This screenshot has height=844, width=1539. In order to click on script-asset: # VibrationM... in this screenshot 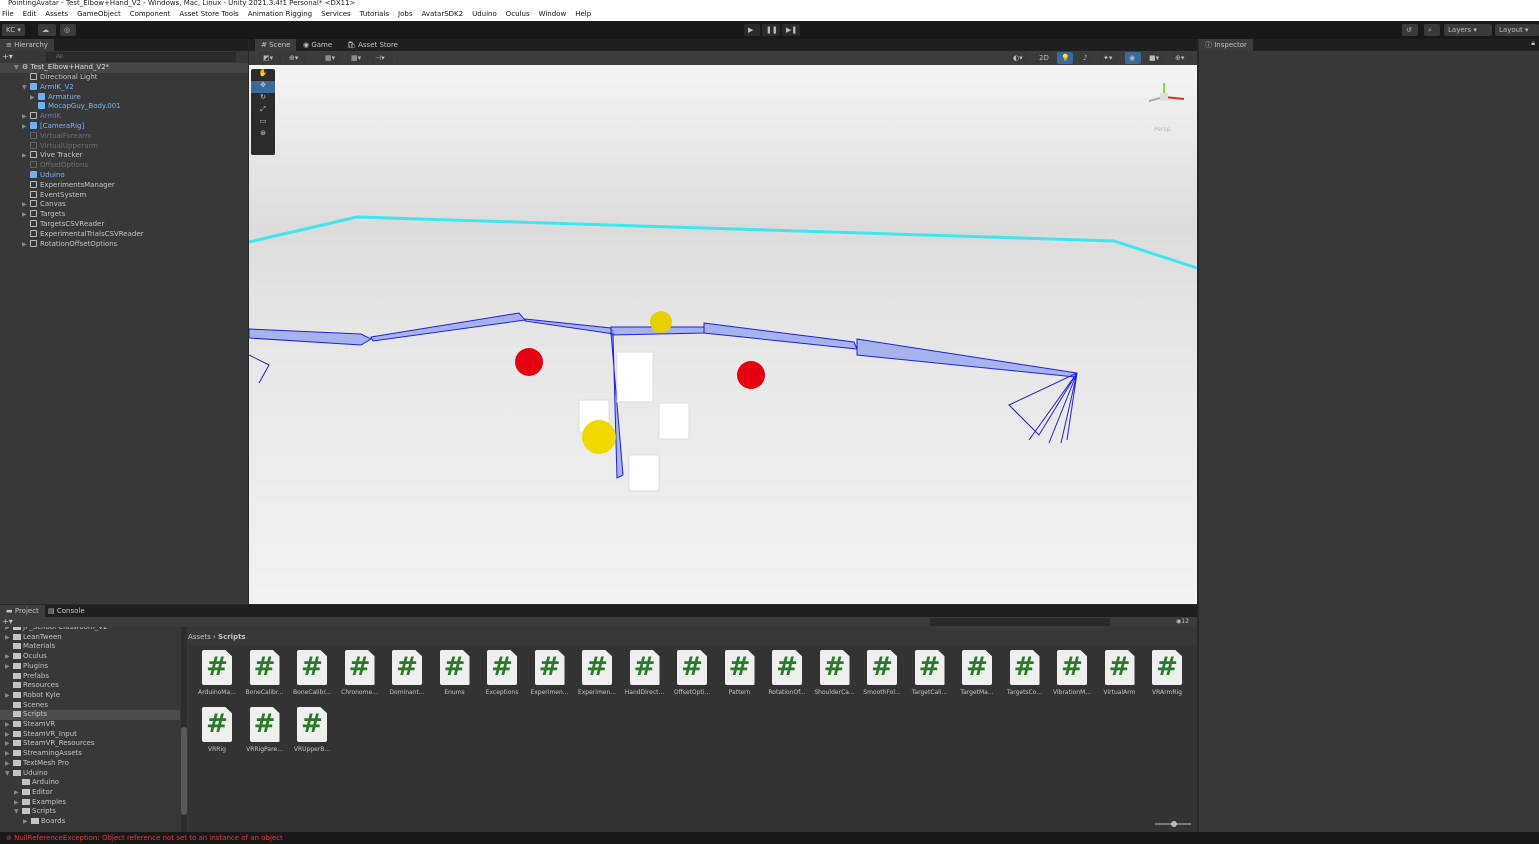, I will do `click(1072, 673)`.